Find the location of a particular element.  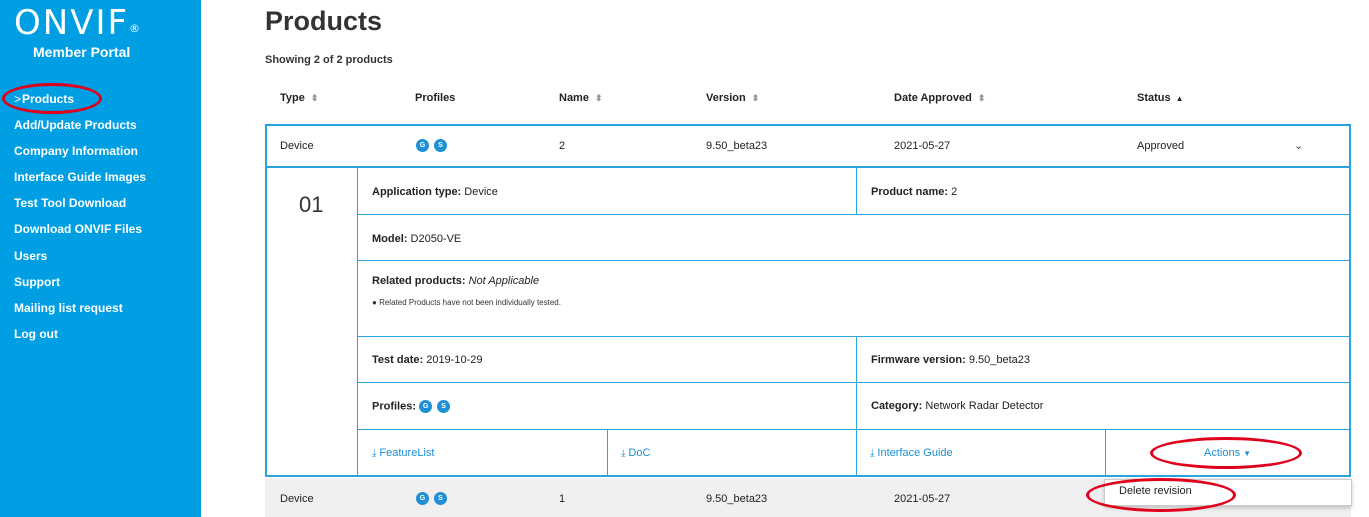

column-header-profiles: Profiles is located at coordinates (435, 98).